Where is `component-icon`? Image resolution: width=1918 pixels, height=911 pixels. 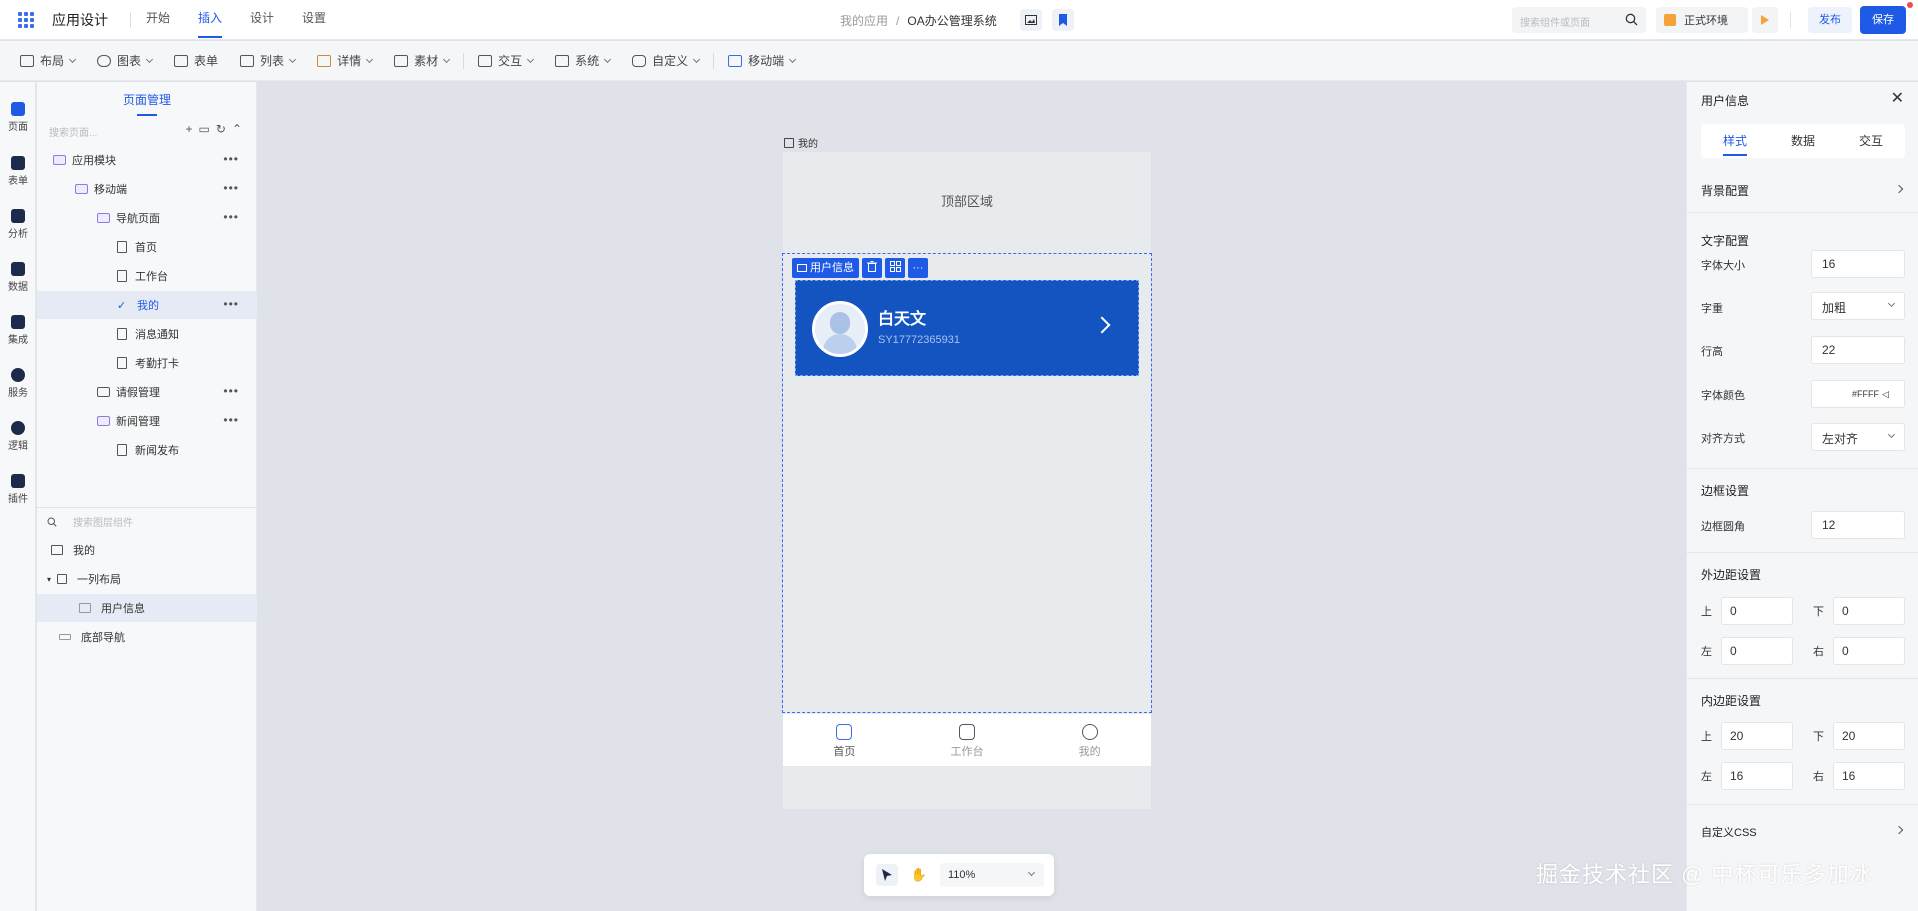
component-icon is located at coordinates (895, 266).